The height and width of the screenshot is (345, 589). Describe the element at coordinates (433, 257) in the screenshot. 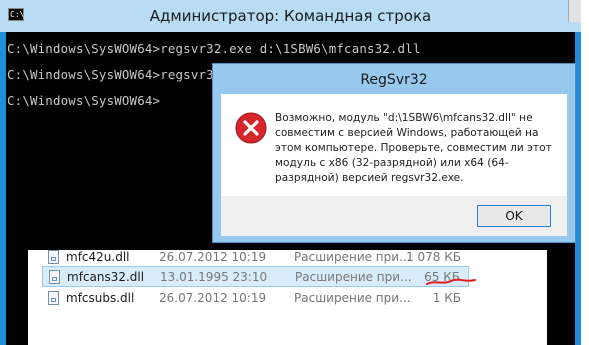

I see `file-size: 1 078 КБ` at that location.